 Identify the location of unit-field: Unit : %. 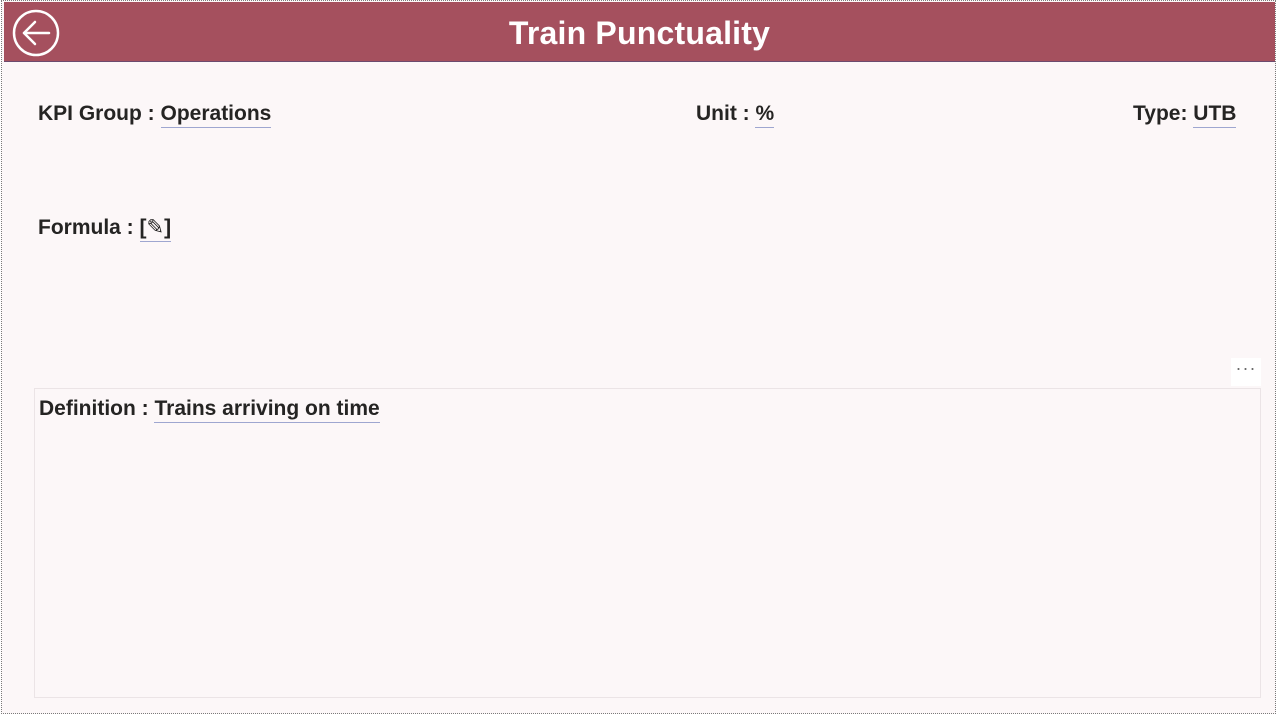
(735, 114).